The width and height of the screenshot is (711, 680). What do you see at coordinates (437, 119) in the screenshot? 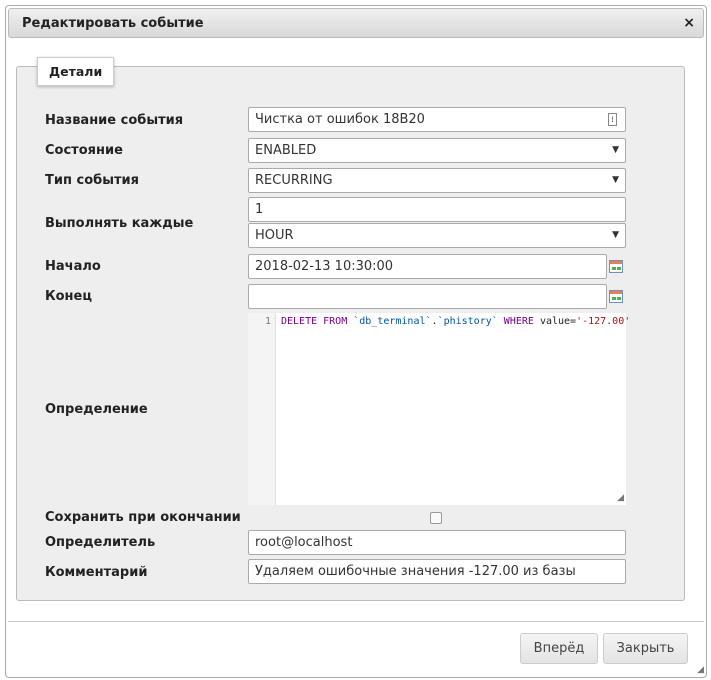
I see `event-name-input: Чистка от ошибок 18B20 ⁞` at bounding box center [437, 119].